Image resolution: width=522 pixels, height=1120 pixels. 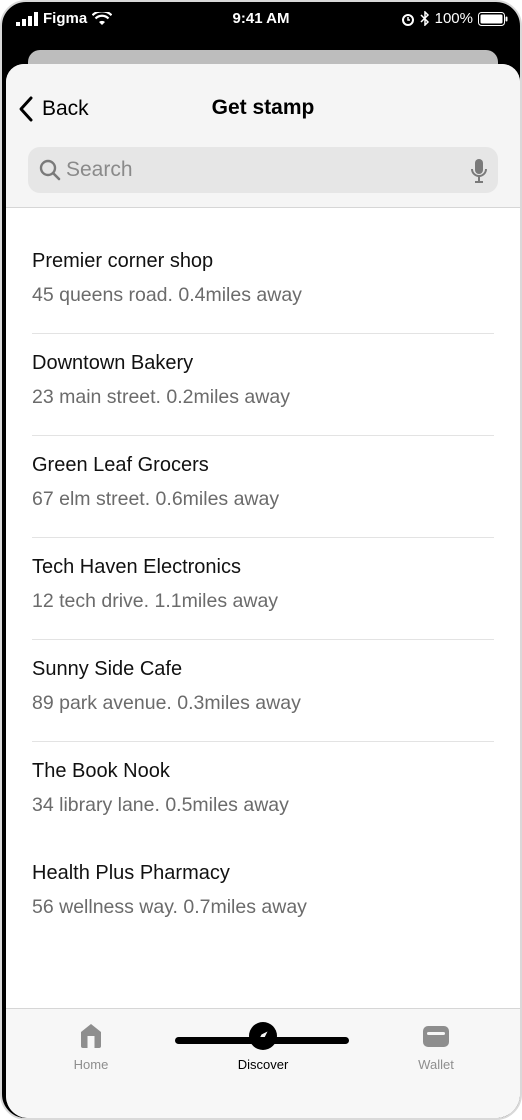 I want to click on battery-percent: 100%, so click(x=453, y=18).